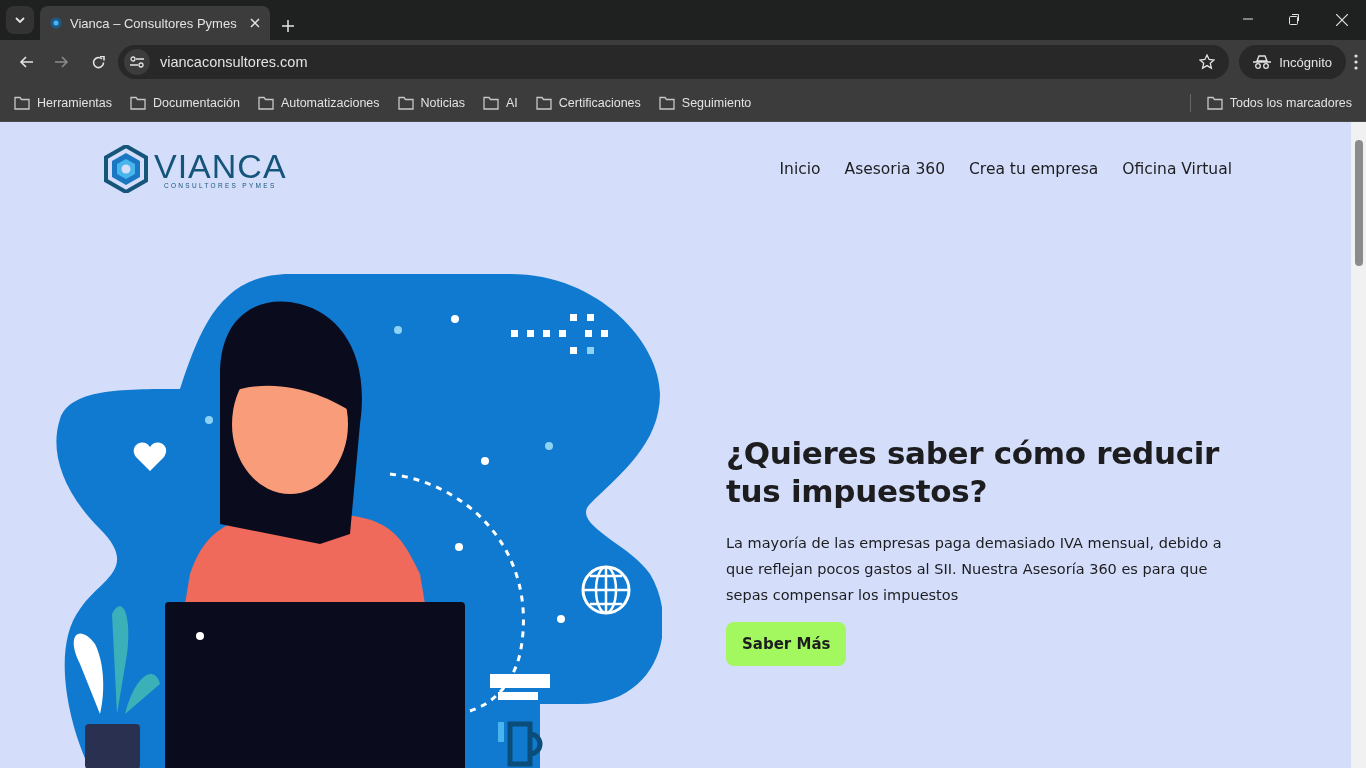 Image resolution: width=1366 pixels, height=768 pixels. What do you see at coordinates (62, 62) in the screenshot?
I see `forward-icon` at bounding box center [62, 62].